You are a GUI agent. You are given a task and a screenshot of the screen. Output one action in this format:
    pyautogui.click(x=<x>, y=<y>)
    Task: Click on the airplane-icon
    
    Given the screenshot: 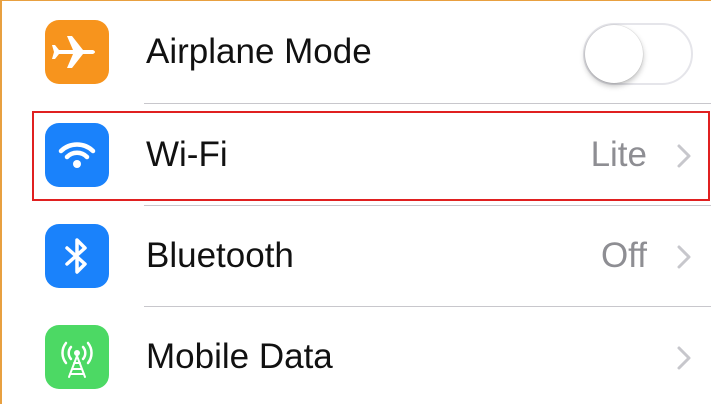 What is the action you would take?
    pyautogui.click(x=77, y=52)
    